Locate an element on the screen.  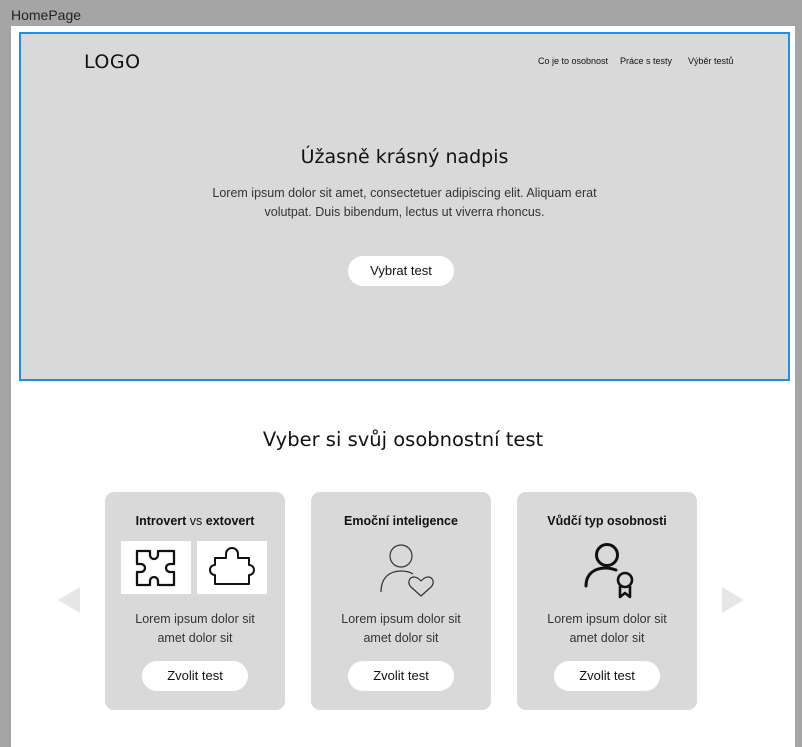
card-title-vs: vs is located at coordinates (196, 521).